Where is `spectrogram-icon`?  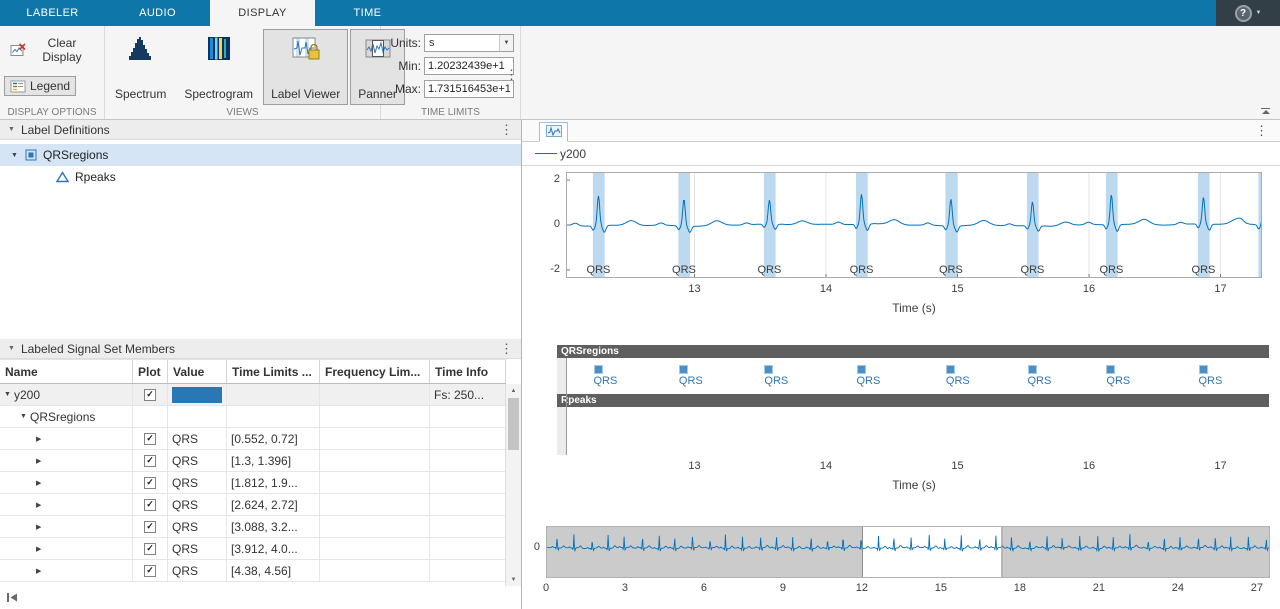
spectrogram-icon is located at coordinates (219, 48).